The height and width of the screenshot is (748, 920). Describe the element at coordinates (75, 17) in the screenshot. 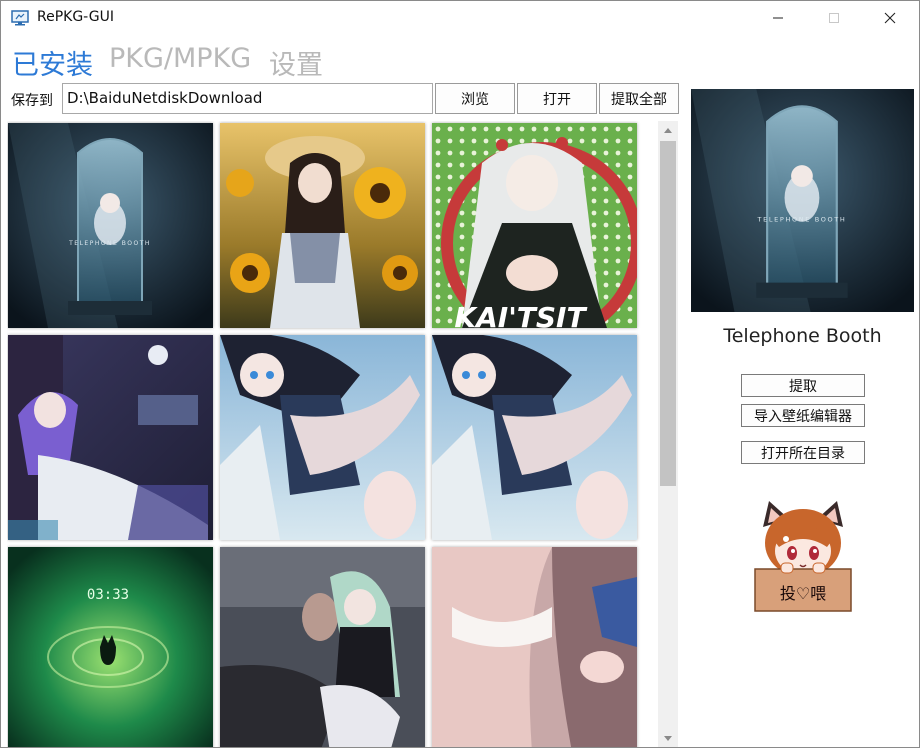

I see `window-title: RePKG-GUI` at that location.